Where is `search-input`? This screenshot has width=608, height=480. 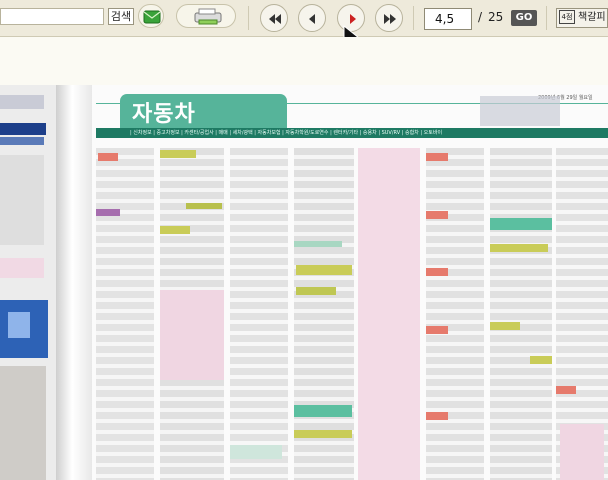 search-input is located at coordinates (52, 16).